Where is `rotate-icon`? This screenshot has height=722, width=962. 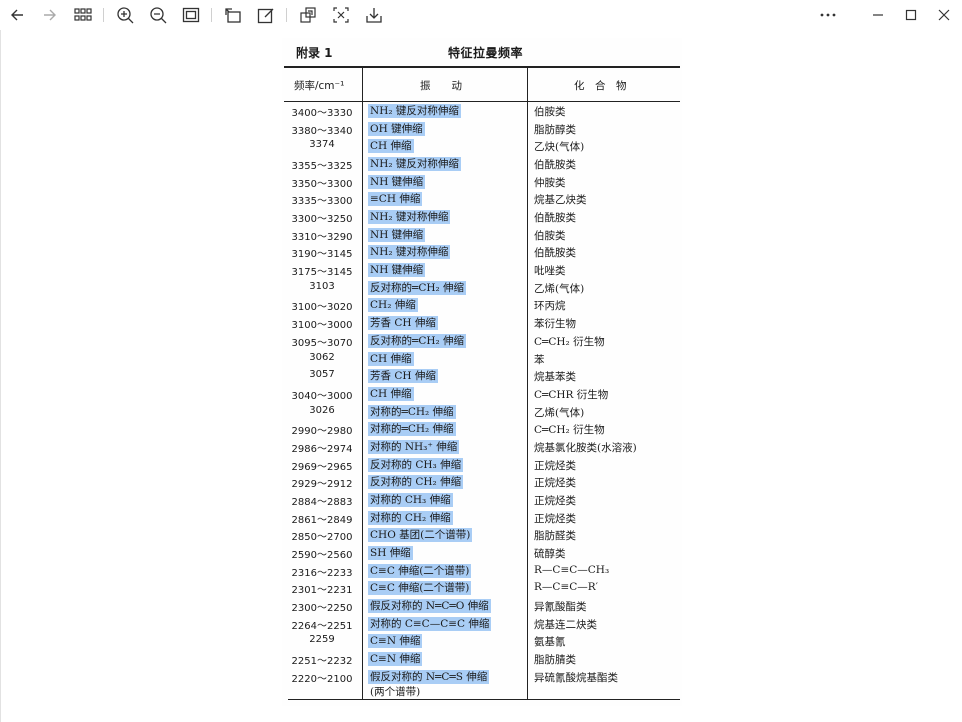
rotate-icon is located at coordinates (233, 15).